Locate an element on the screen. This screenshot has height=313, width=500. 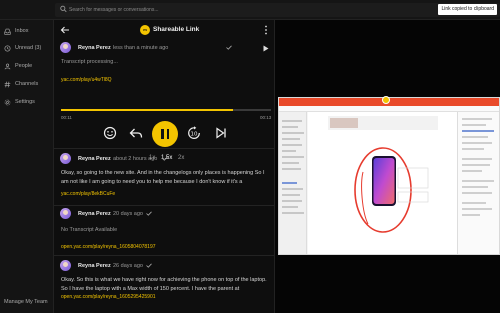
hash-icon is located at coordinates (7, 84).